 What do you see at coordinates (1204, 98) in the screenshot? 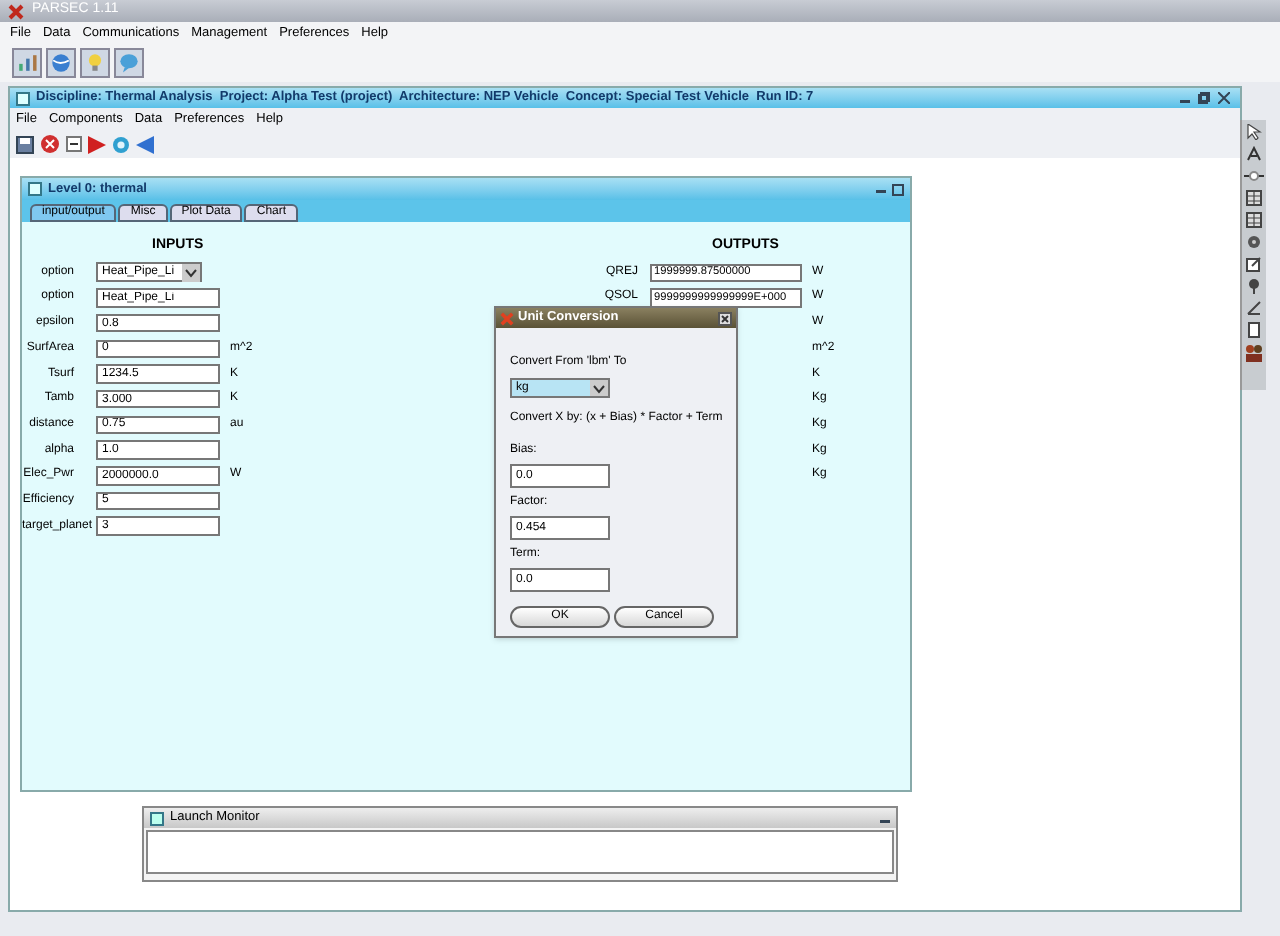
I see `restore-icon` at bounding box center [1204, 98].